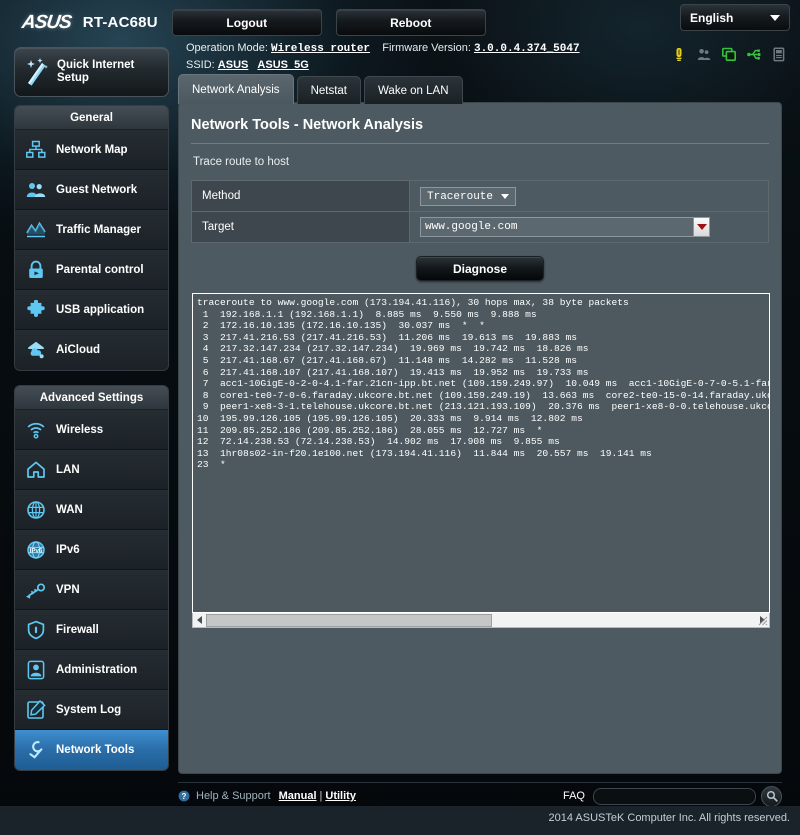 This screenshot has width=800, height=835. I want to click on monitor-icon, so click(729, 54).